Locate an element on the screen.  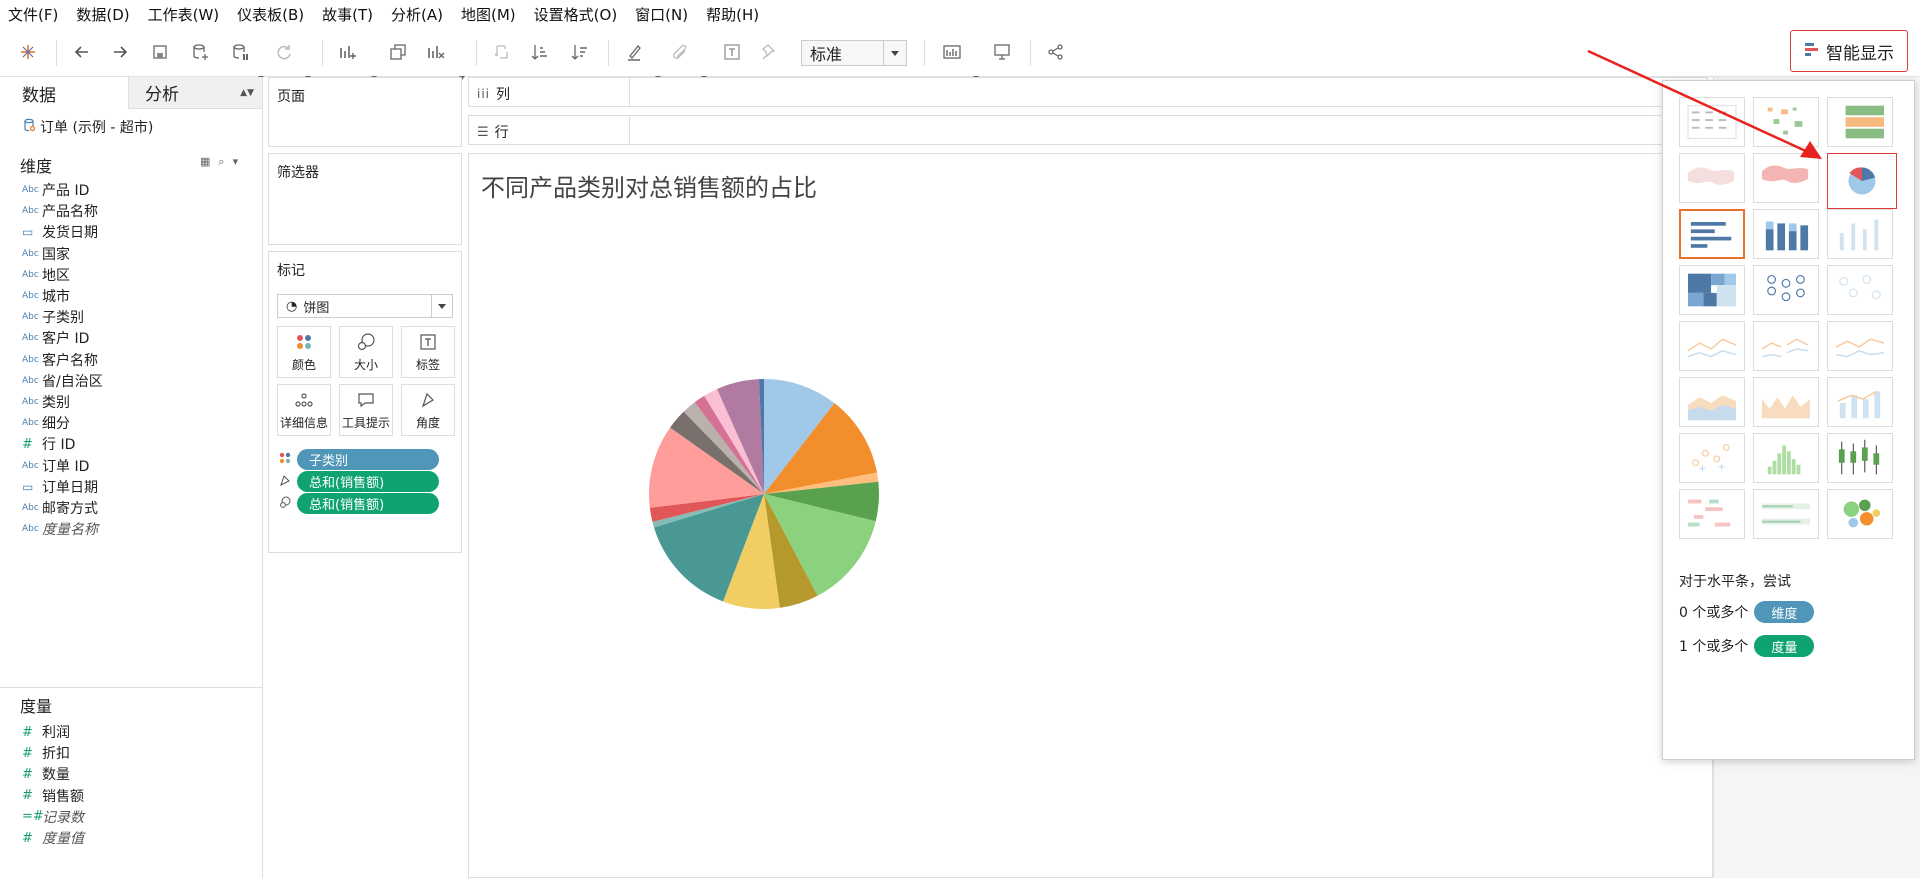
field-item: # 度量值 is located at coordinates (53, 838).